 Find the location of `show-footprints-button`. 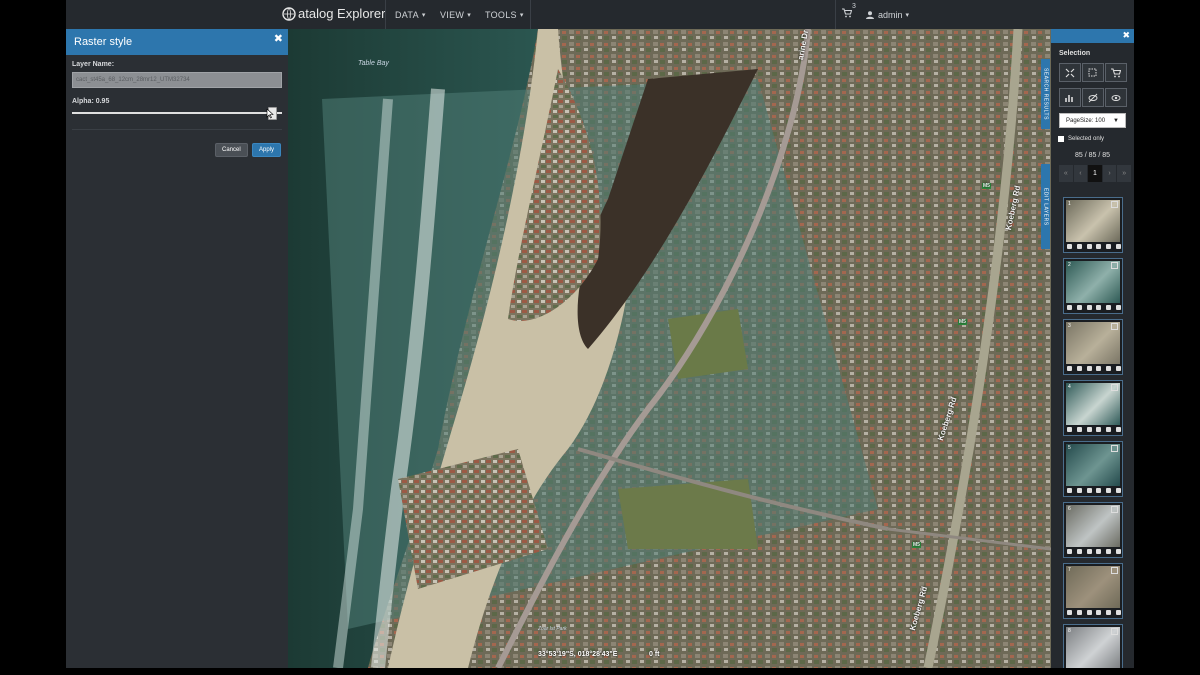

show-footprints-button is located at coordinates (1116, 97).